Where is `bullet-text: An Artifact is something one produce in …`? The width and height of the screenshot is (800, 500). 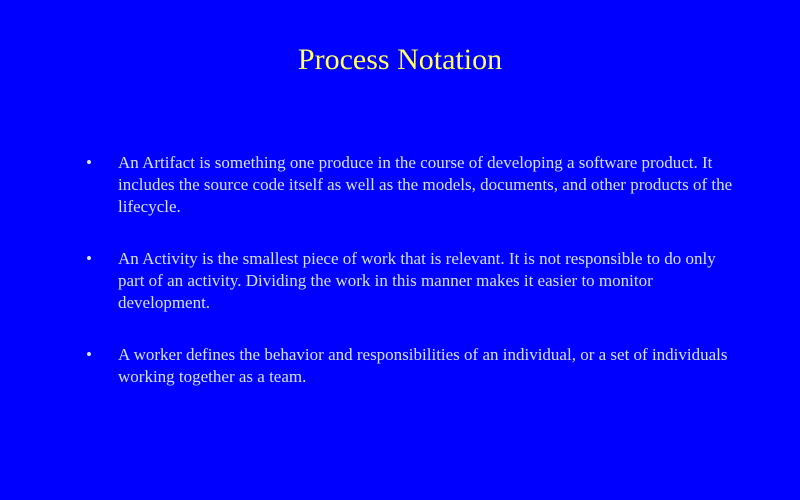 bullet-text: An Artifact is something one produce in … is located at coordinates (425, 184).